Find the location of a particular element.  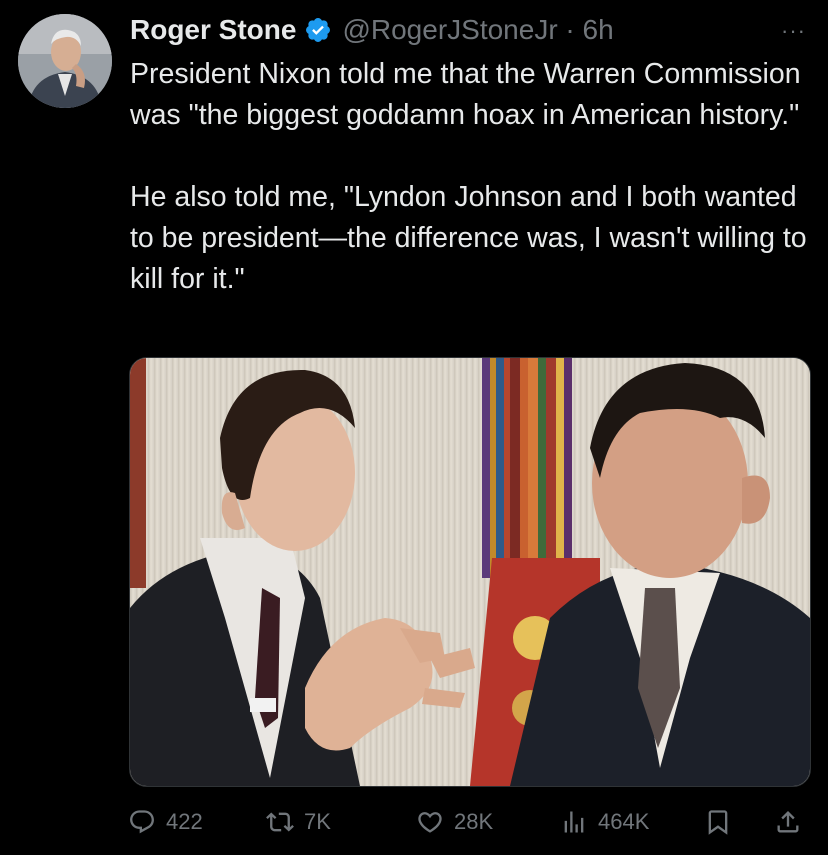

reply-count: 422 is located at coordinates (184, 821).